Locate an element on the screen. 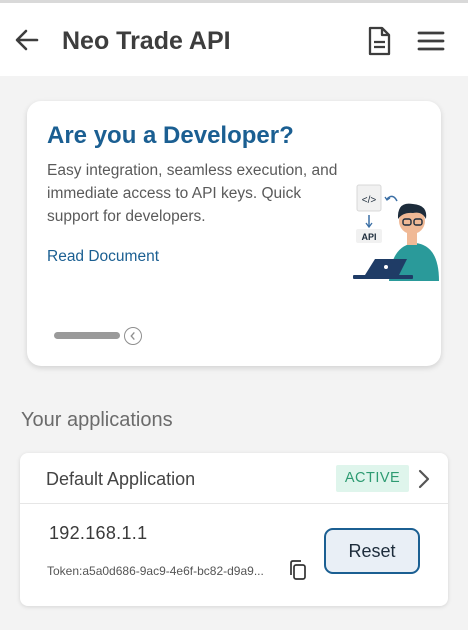 The image size is (468, 630). banner-heading: Are you a Developer? is located at coordinates (170, 135).